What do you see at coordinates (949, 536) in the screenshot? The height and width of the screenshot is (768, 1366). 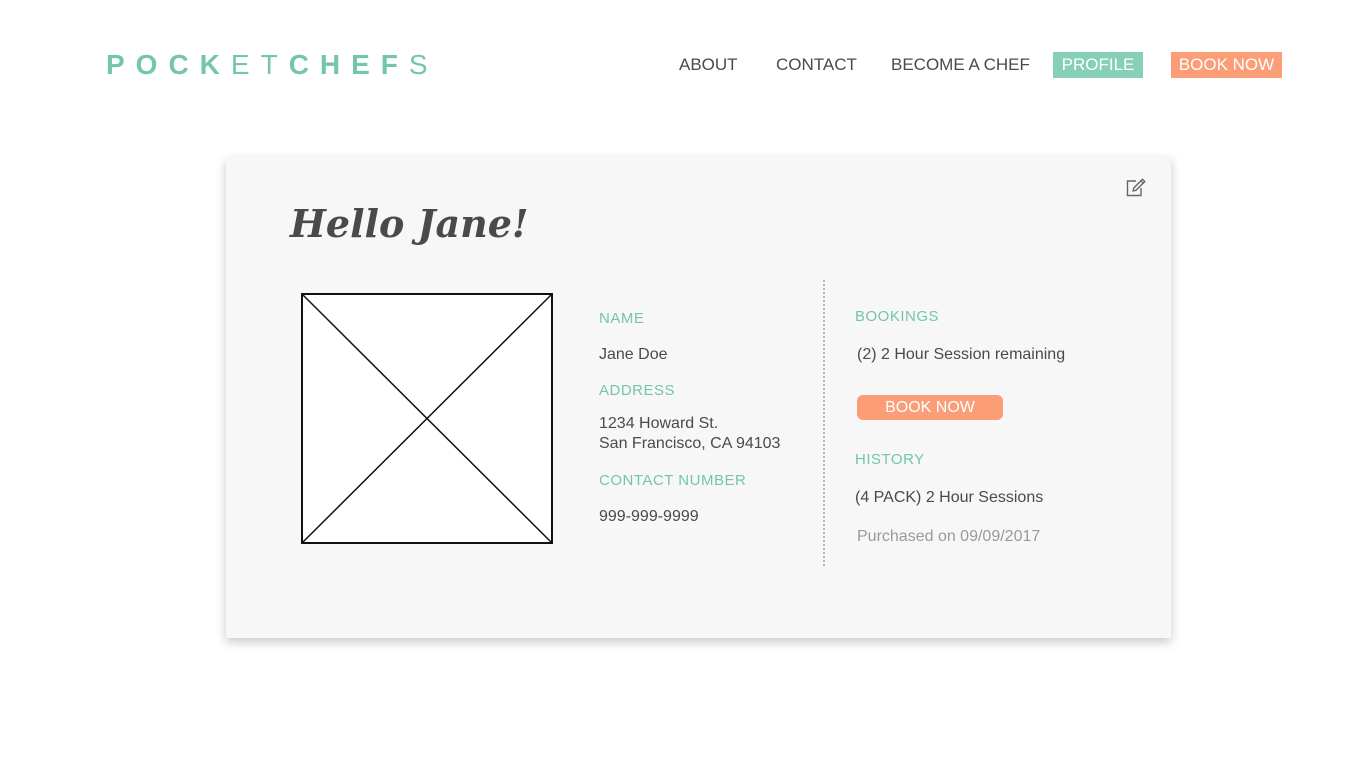 I see `purchase-date: Purchased on 09/09/2017` at bounding box center [949, 536].